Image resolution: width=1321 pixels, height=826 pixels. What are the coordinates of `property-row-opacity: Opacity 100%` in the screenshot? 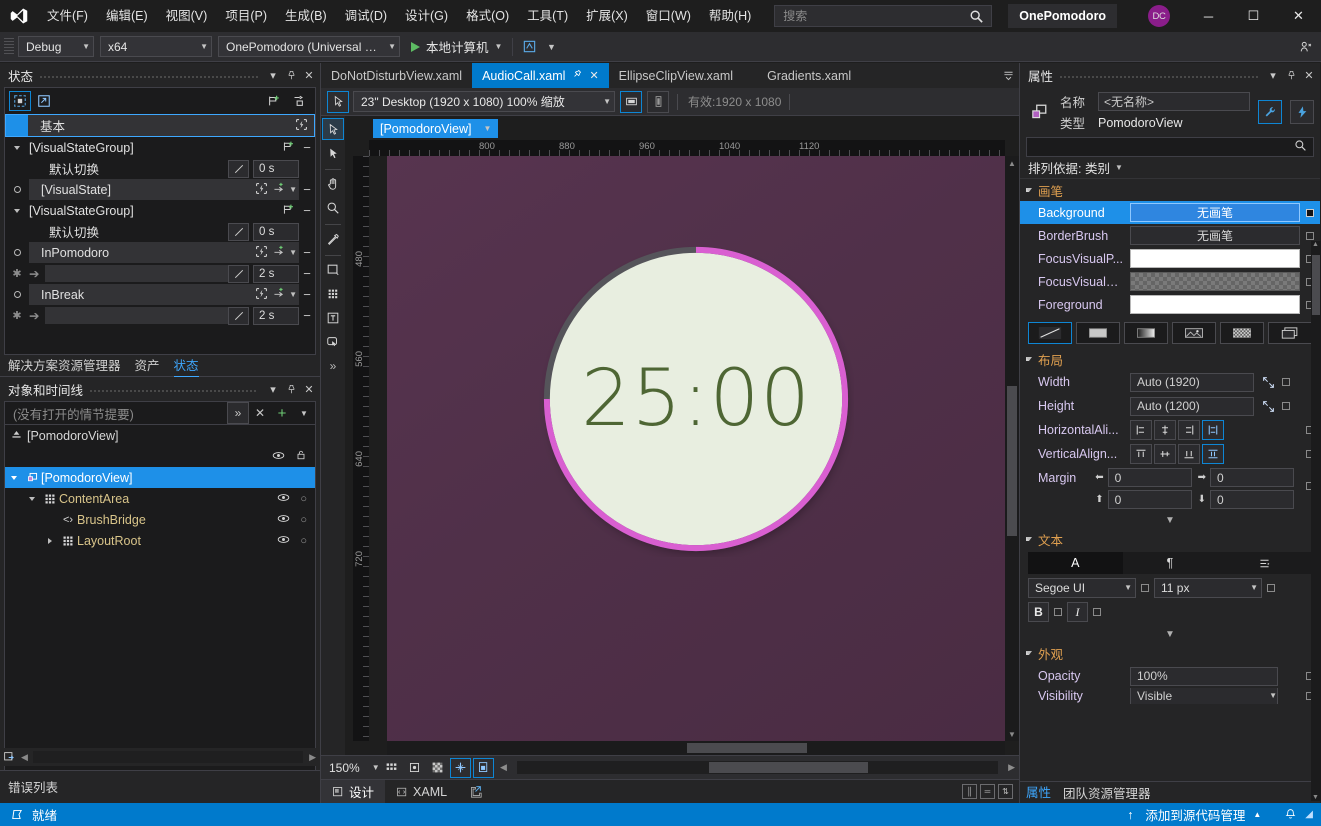 It's located at (1170, 676).